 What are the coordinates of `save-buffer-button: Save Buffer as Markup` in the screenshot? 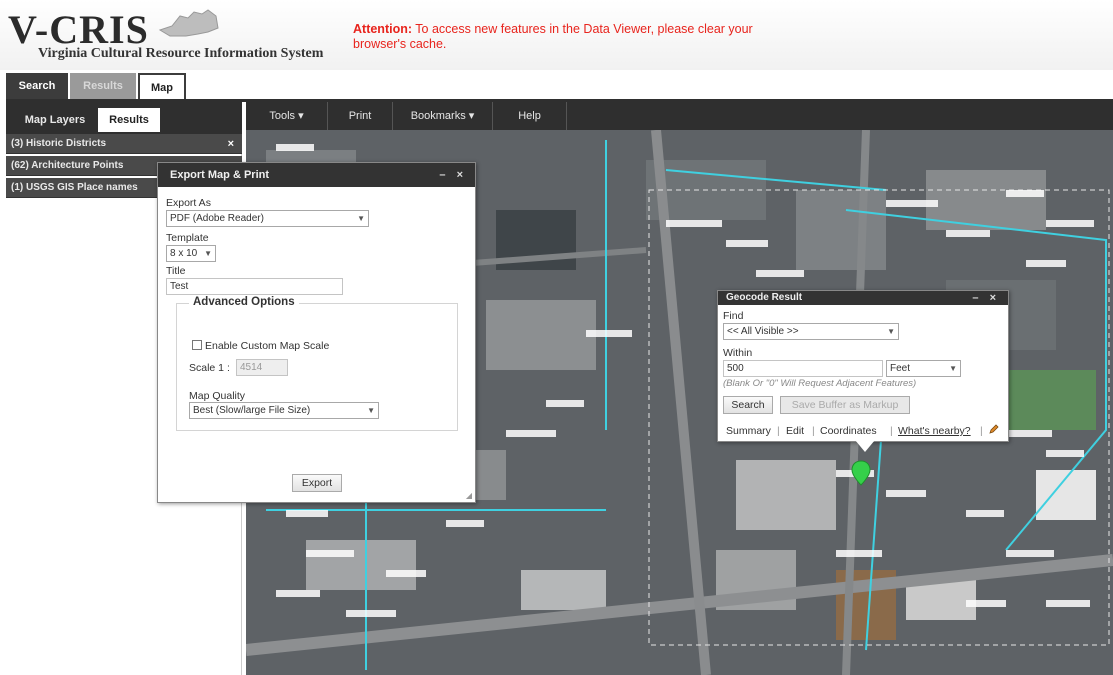 It's located at (845, 405).